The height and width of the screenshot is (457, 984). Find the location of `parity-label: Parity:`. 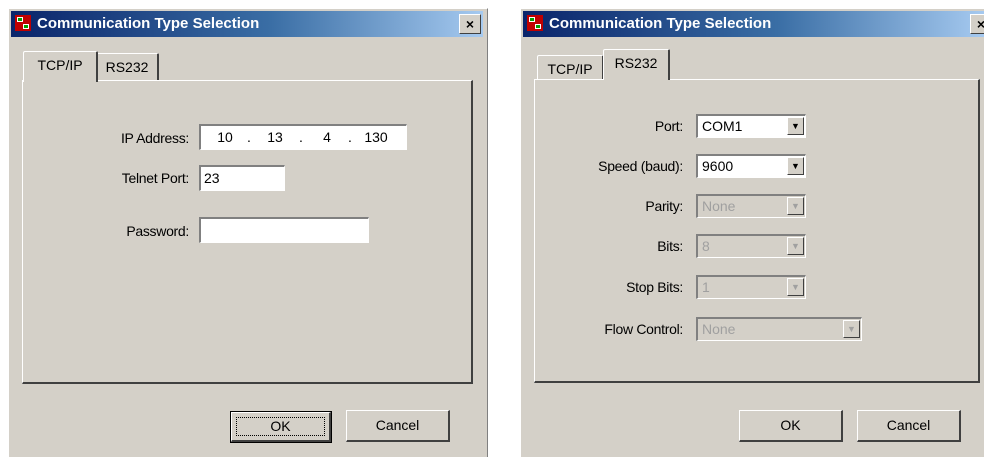

parity-label: Parity: is located at coordinates (664, 206).